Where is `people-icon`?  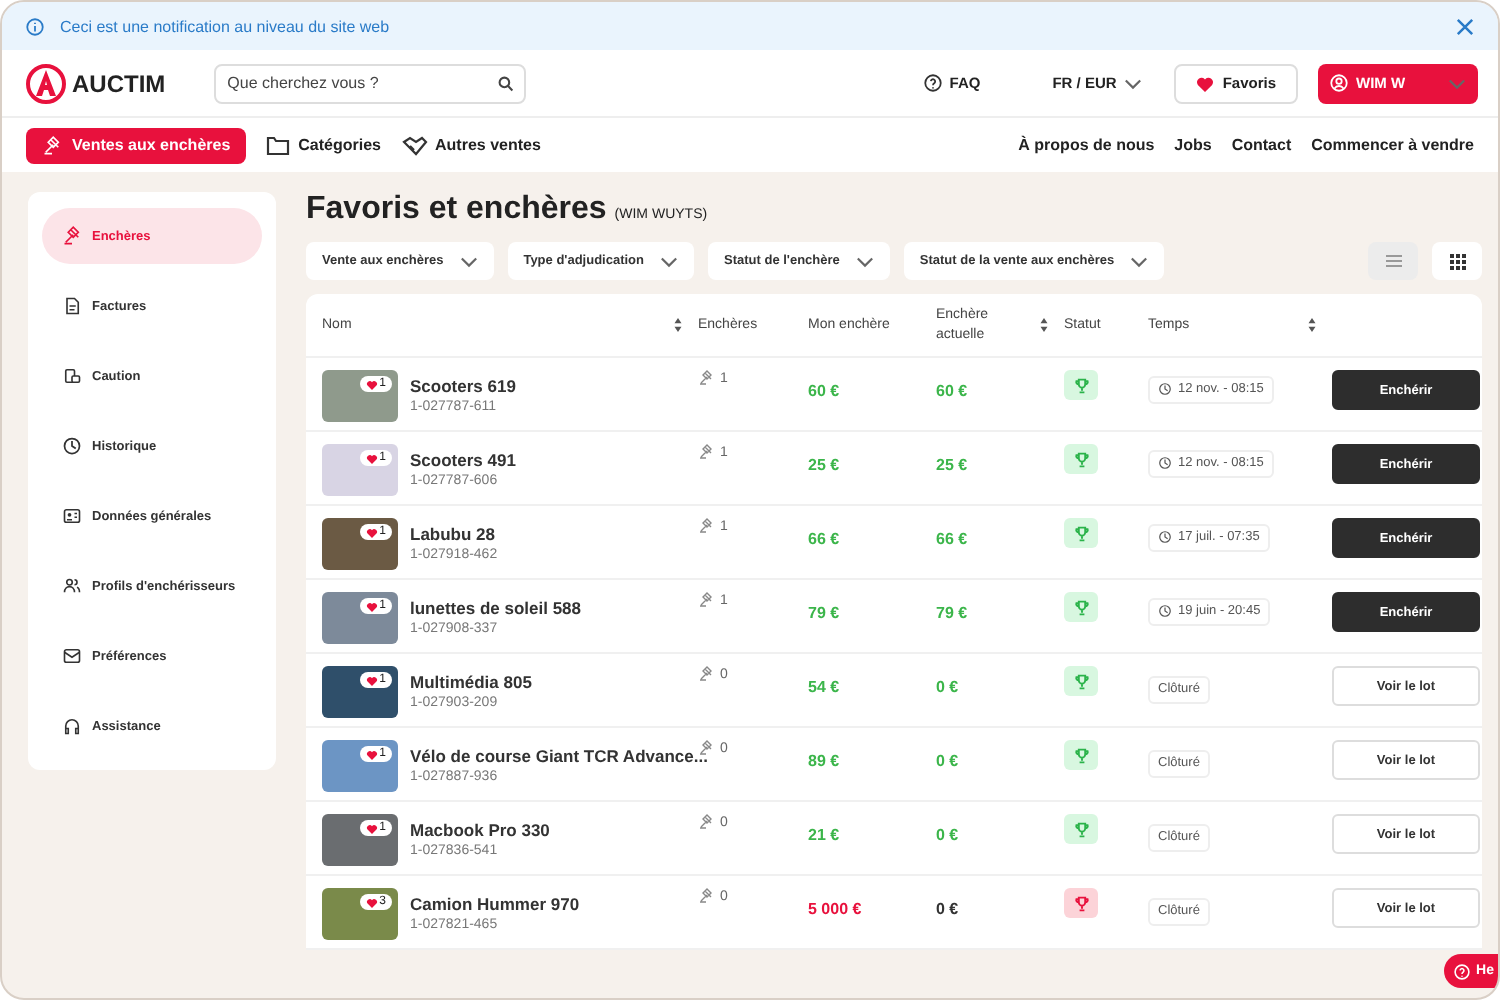 people-icon is located at coordinates (72, 586).